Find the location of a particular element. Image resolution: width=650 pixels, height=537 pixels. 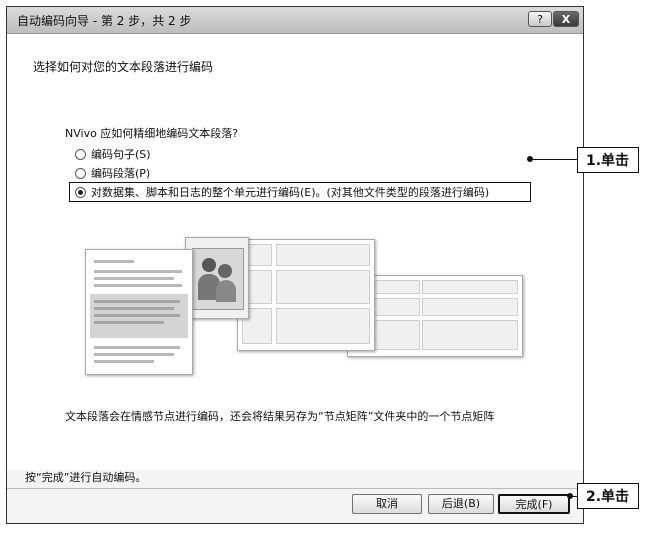

help-button: ? is located at coordinates (540, 19).